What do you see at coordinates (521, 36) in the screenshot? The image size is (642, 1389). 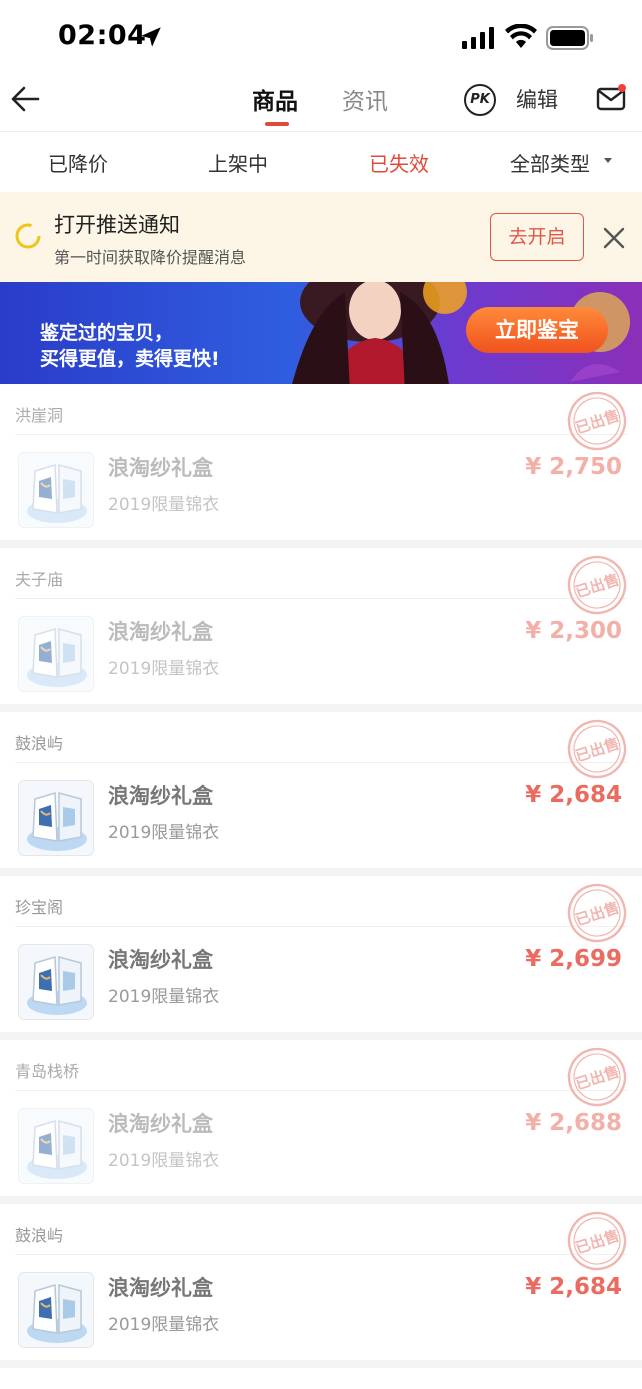 I see `wifi-icon` at bounding box center [521, 36].